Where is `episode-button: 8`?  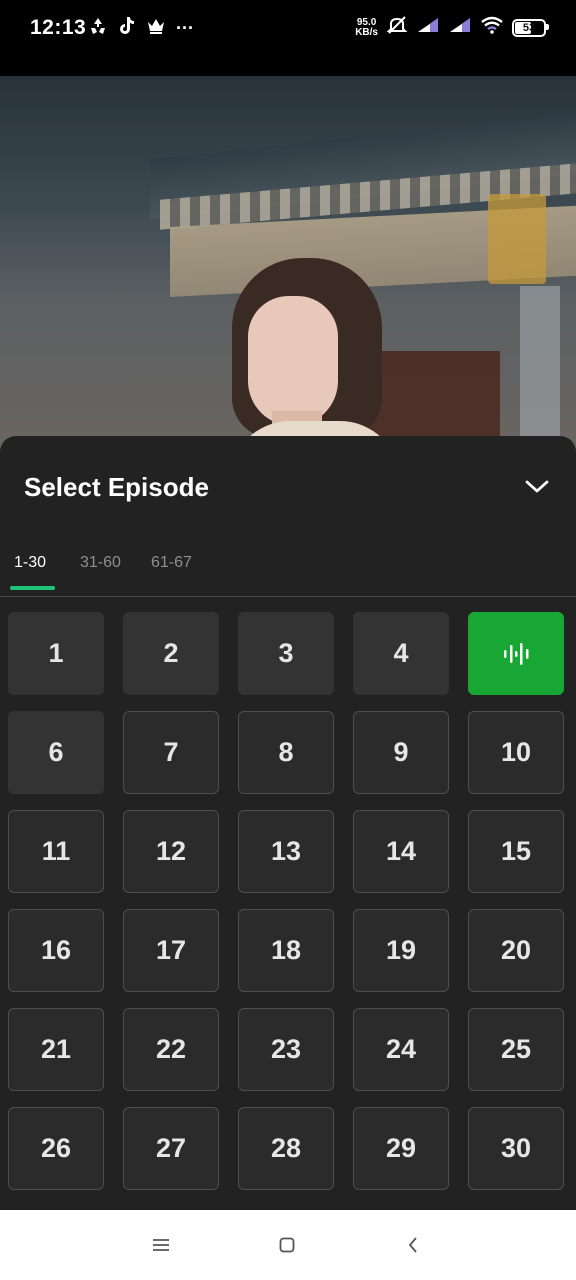 episode-button: 8 is located at coordinates (286, 752).